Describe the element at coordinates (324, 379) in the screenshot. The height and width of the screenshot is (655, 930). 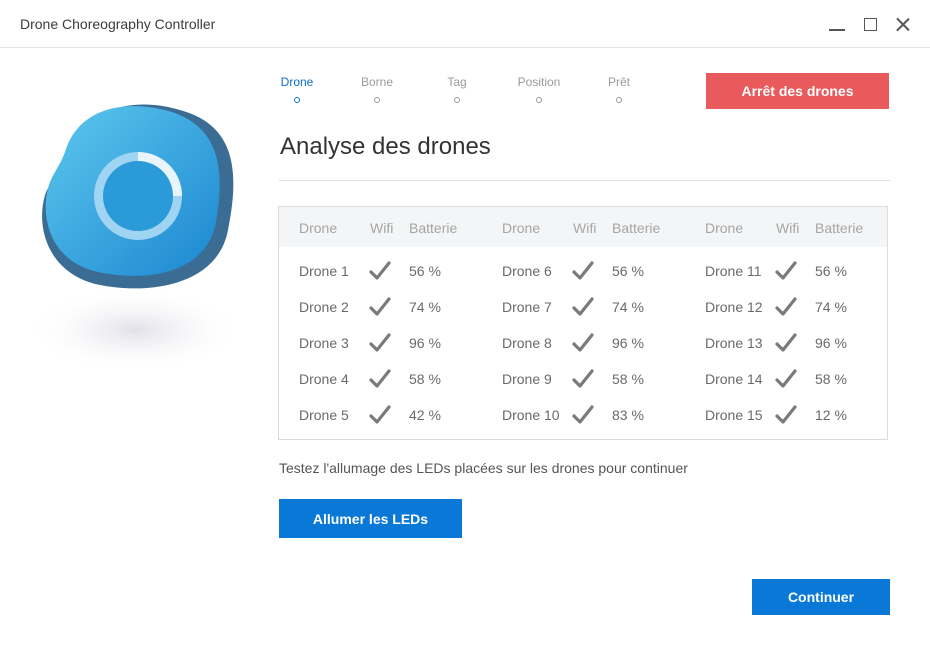
I see `drone-name: Drone 4` at that location.